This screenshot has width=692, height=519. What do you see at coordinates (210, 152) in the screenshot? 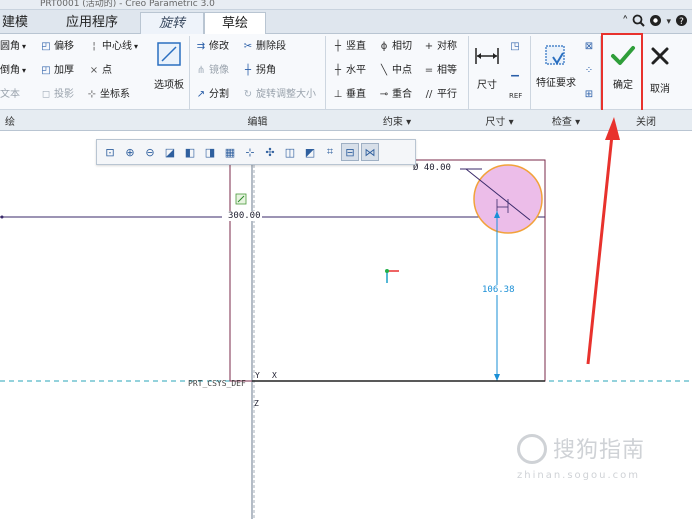
I see `saved-orientations-icon: ◨` at bounding box center [210, 152].